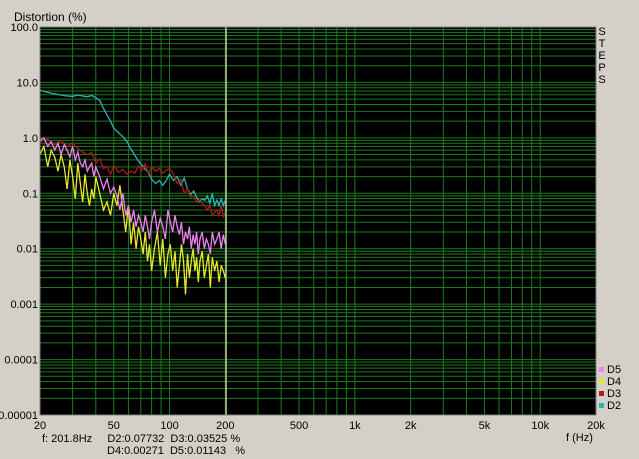 Image resolution: width=639 pixels, height=459 pixels. I want to click on y-tick-label: 0.01, so click(27, 250).